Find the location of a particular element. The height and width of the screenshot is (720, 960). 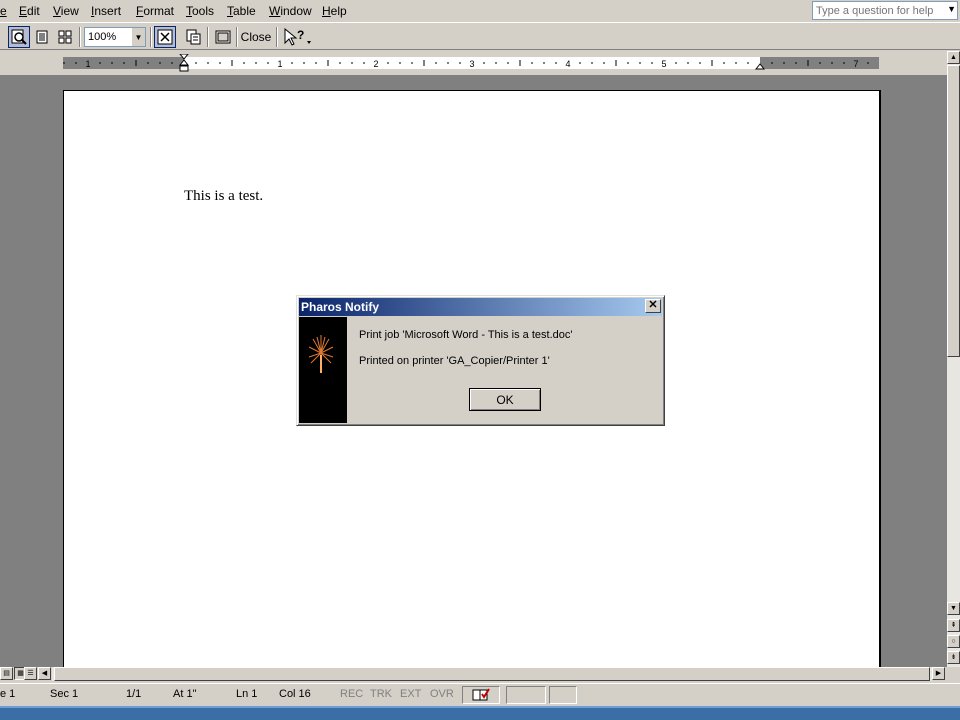

menu-file: e is located at coordinates (3, 11).